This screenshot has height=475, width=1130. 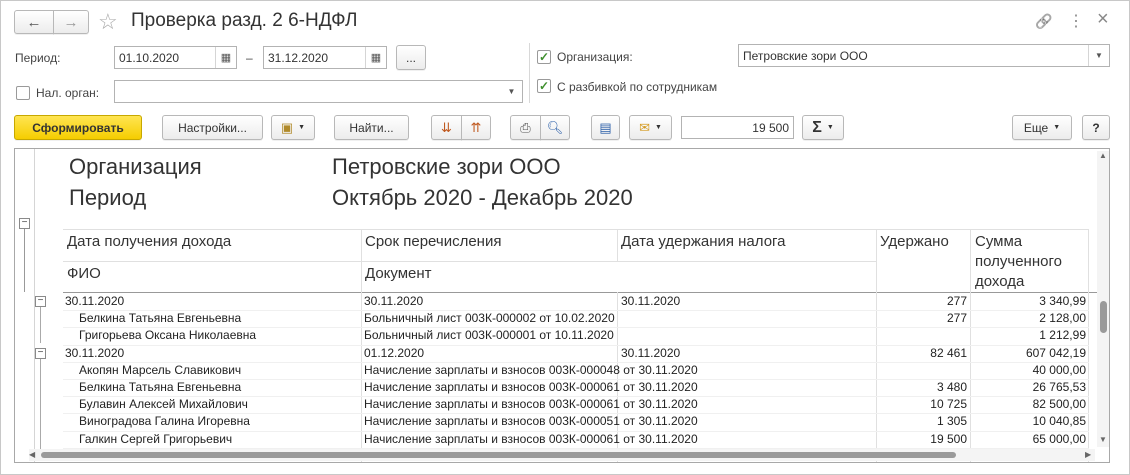 What do you see at coordinates (1028, 318) in the screenshot?
I see `table-cell: 2 128,00` at bounding box center [1028, 318].